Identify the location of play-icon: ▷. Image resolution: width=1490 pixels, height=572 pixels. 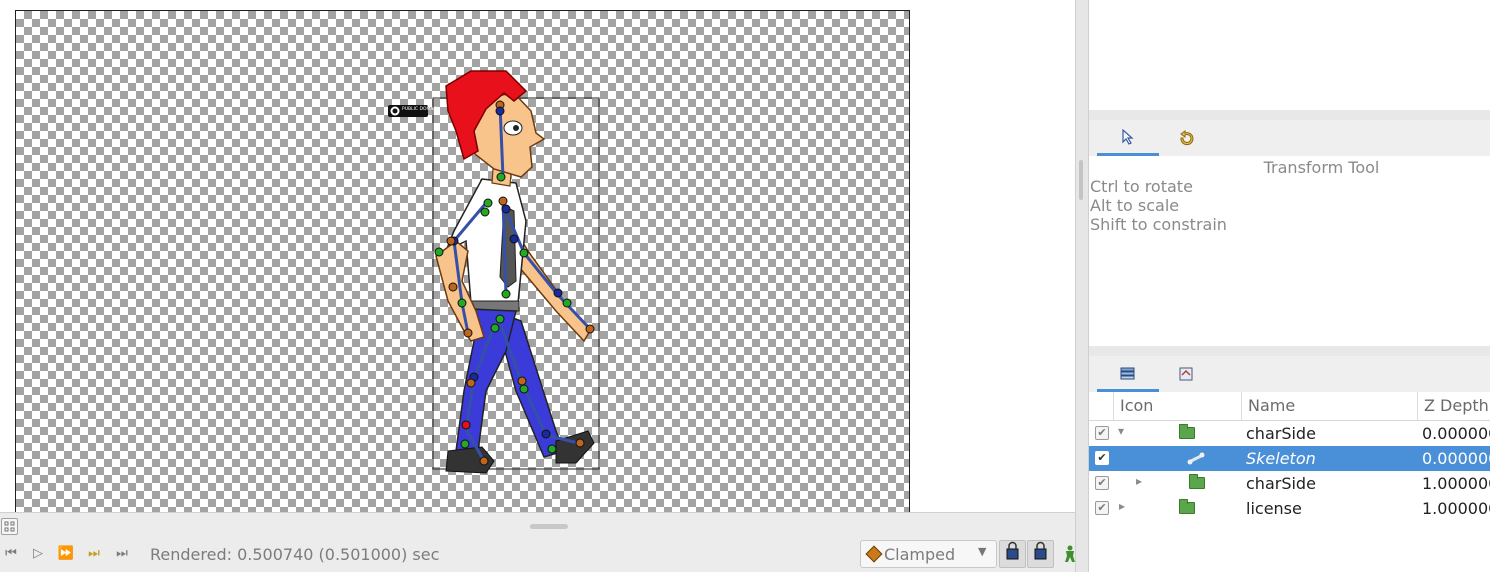
(38, 554).